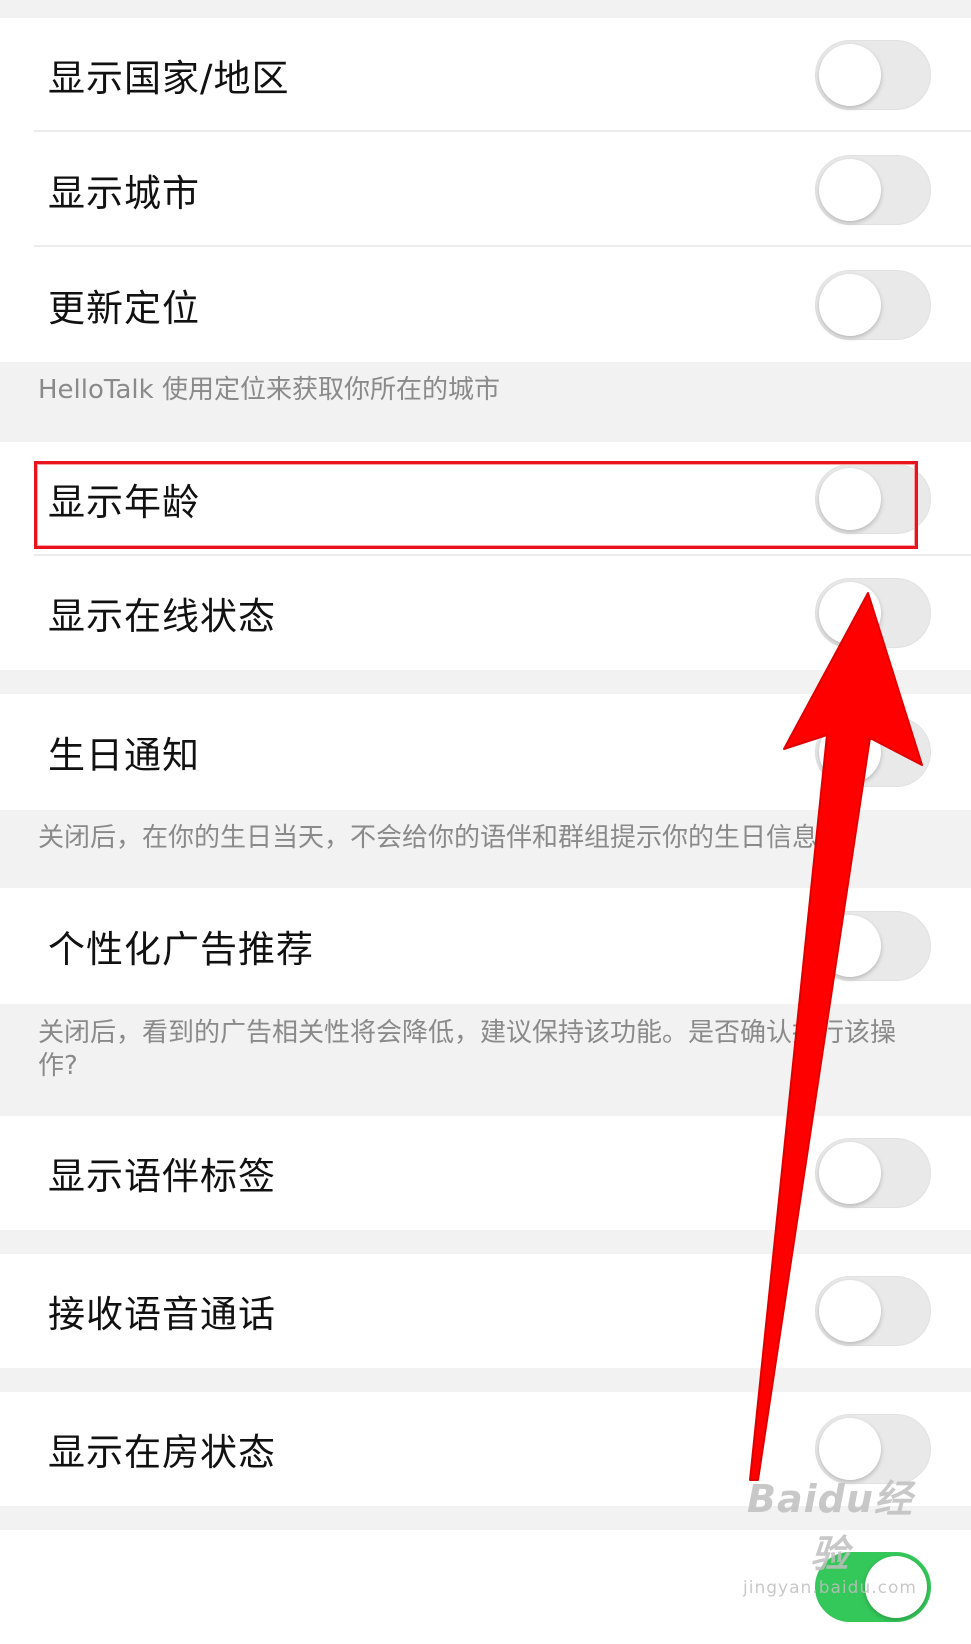  I want to click on baidu-jingyan-watermark: Baidu经验 jingyan.baidu.com, so click(830, 1533).